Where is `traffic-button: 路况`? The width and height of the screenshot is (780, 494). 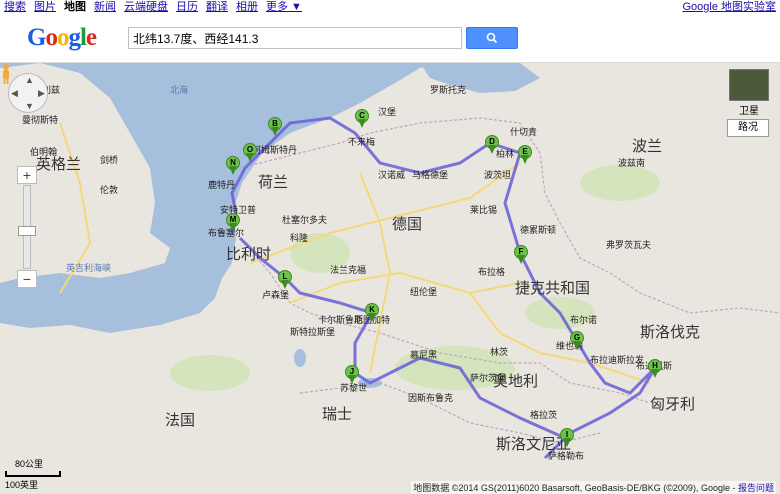
traffic-button: 路况 is located at coordinates (748, 128).